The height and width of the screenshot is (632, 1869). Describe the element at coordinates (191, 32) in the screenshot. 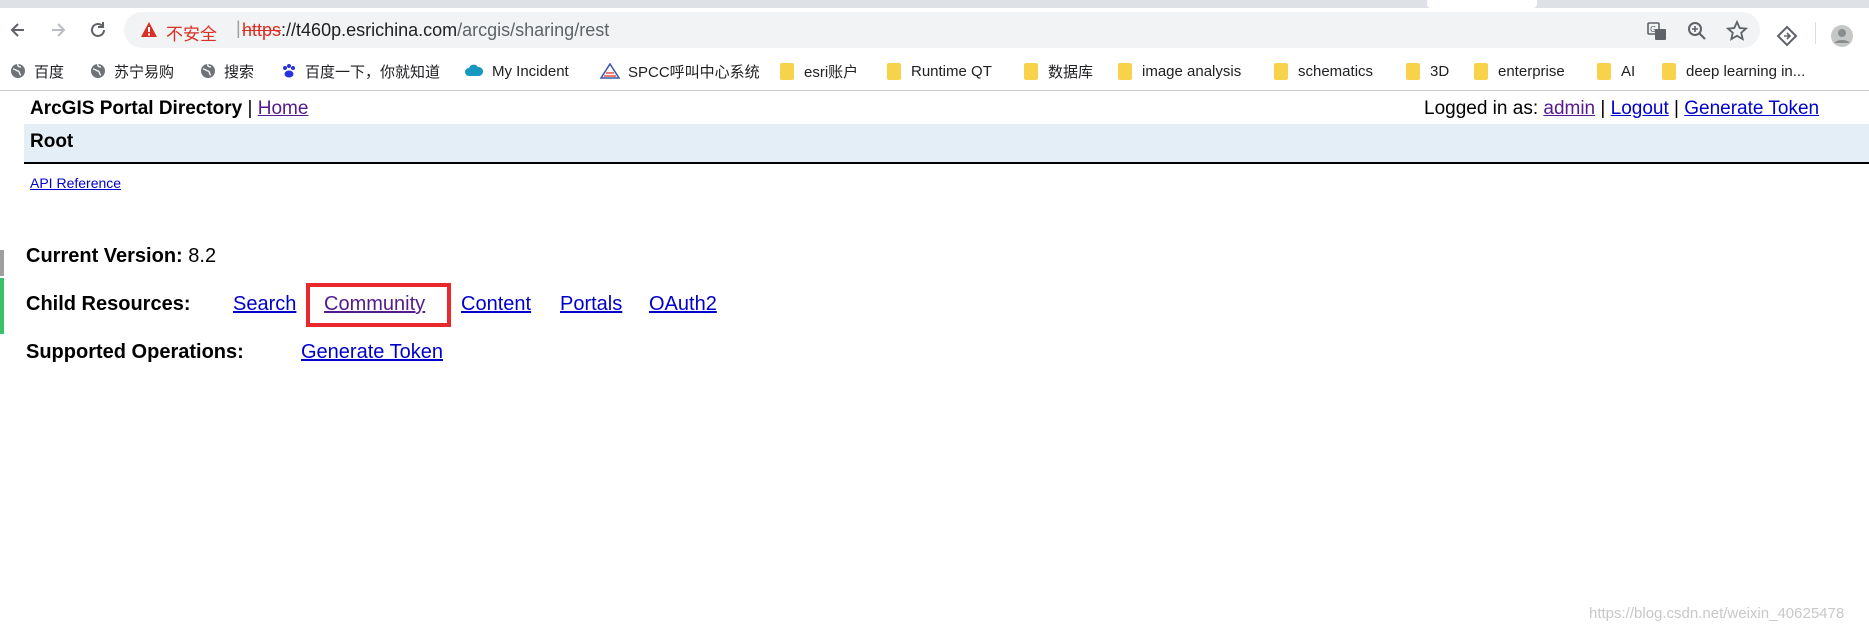

I see `security-status-label: 不安全` at that location.